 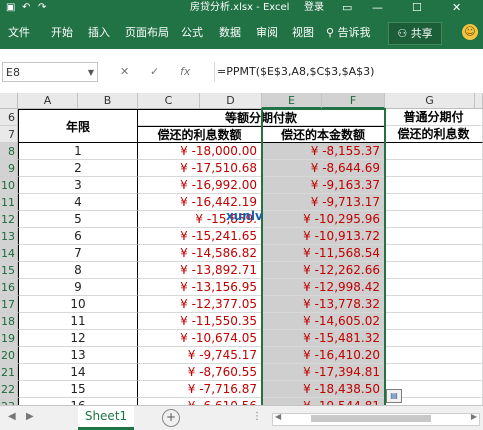 What do you see at coordinates (200, 321) in the screenshot?
I see `interest-cell: ¥ -11,550.35` at bounding box center [200, 321].